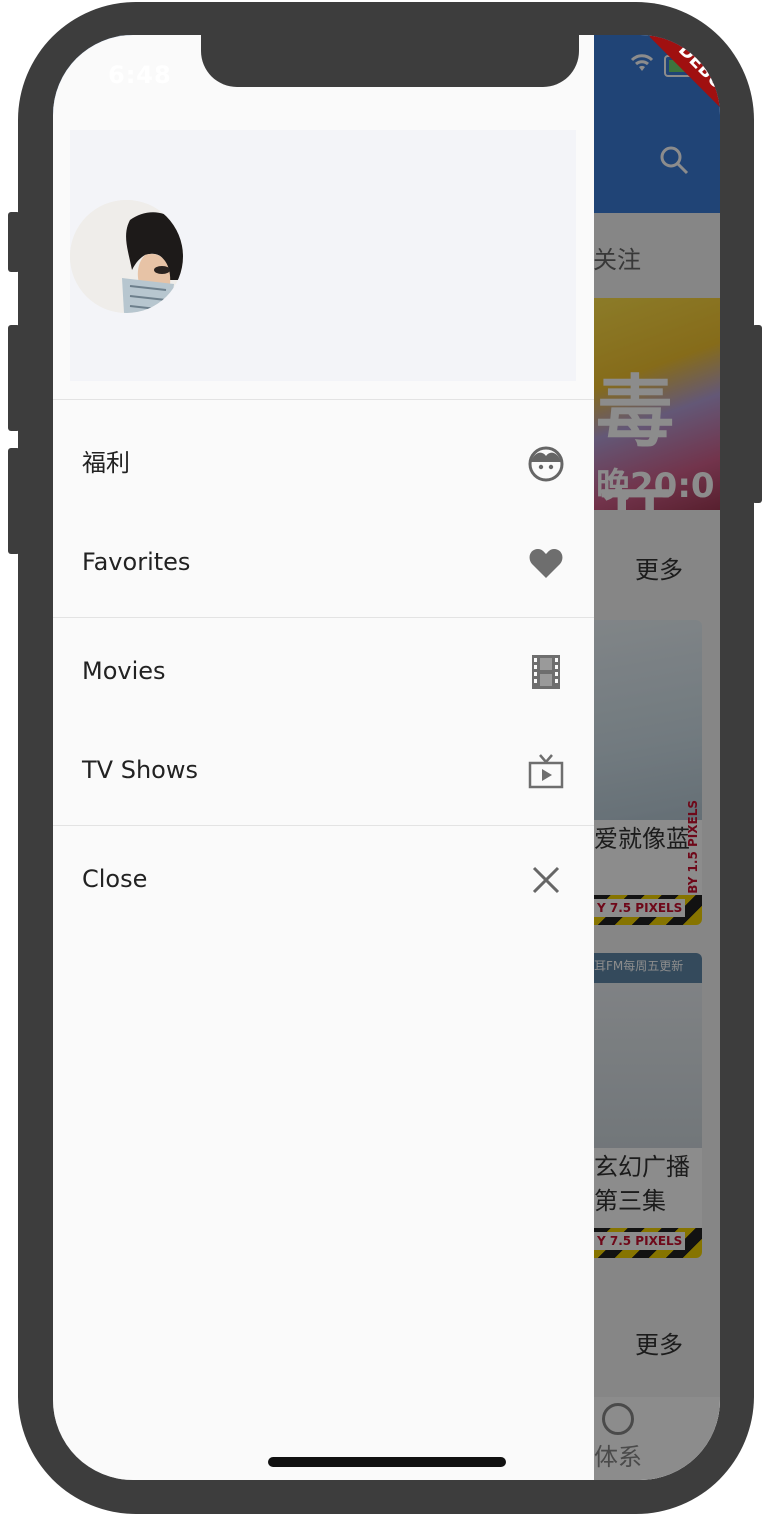 This screenshot has width=772, height=1516. I want to click on heart-icon, so click(546, 563).